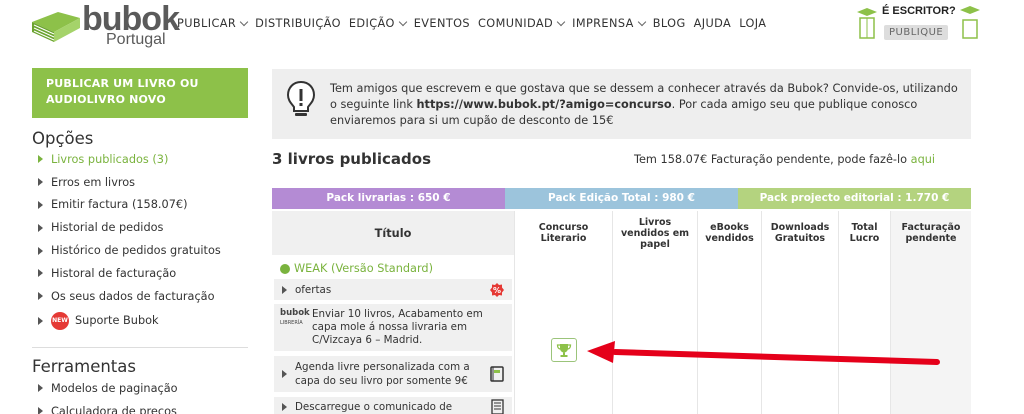 Image resolution: width=1024 pixels, height=414 pixels. What do you see at coordinates (917, 24) in the screenshot?
I see `escritor-promo: É ESCRITOR? PUBLIQUE` at bounding box center [917, 24].